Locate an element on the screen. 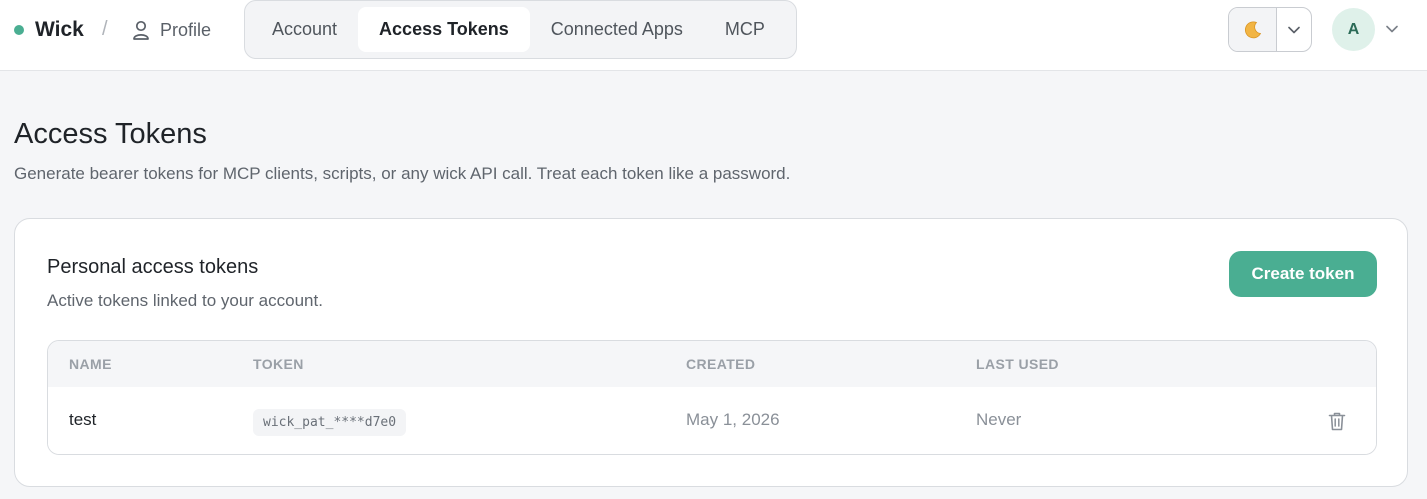 The height and width of the screenshot is (499, 1427). theme-toggle-button is located at coordinates (1253, 29).